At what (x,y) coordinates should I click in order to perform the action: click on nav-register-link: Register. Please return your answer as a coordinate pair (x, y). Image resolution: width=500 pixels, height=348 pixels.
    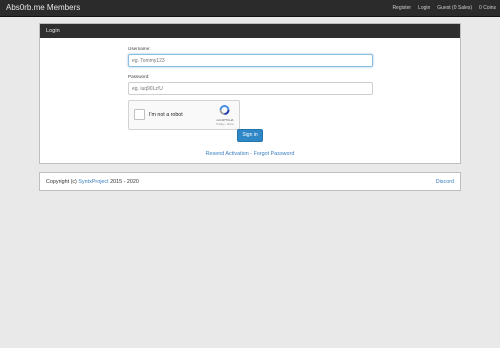
    Looking at the image, I should click on (401, 8).